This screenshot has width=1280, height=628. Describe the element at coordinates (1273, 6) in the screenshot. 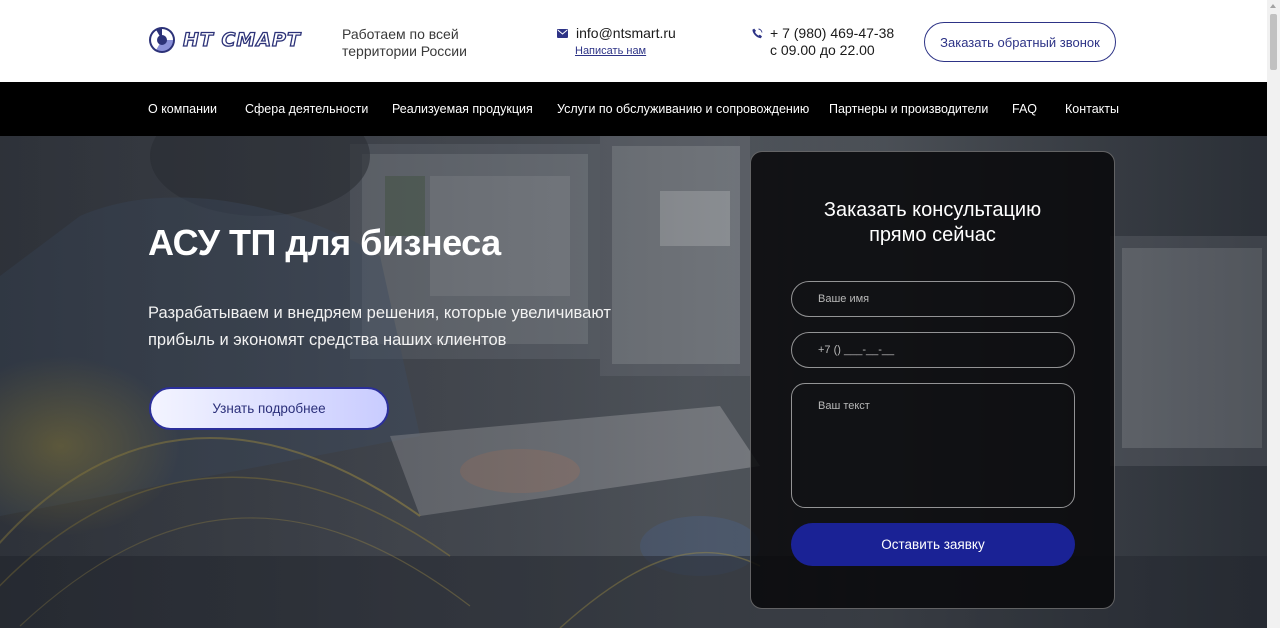

I see `scroll-up-arrow-icon` at that location.